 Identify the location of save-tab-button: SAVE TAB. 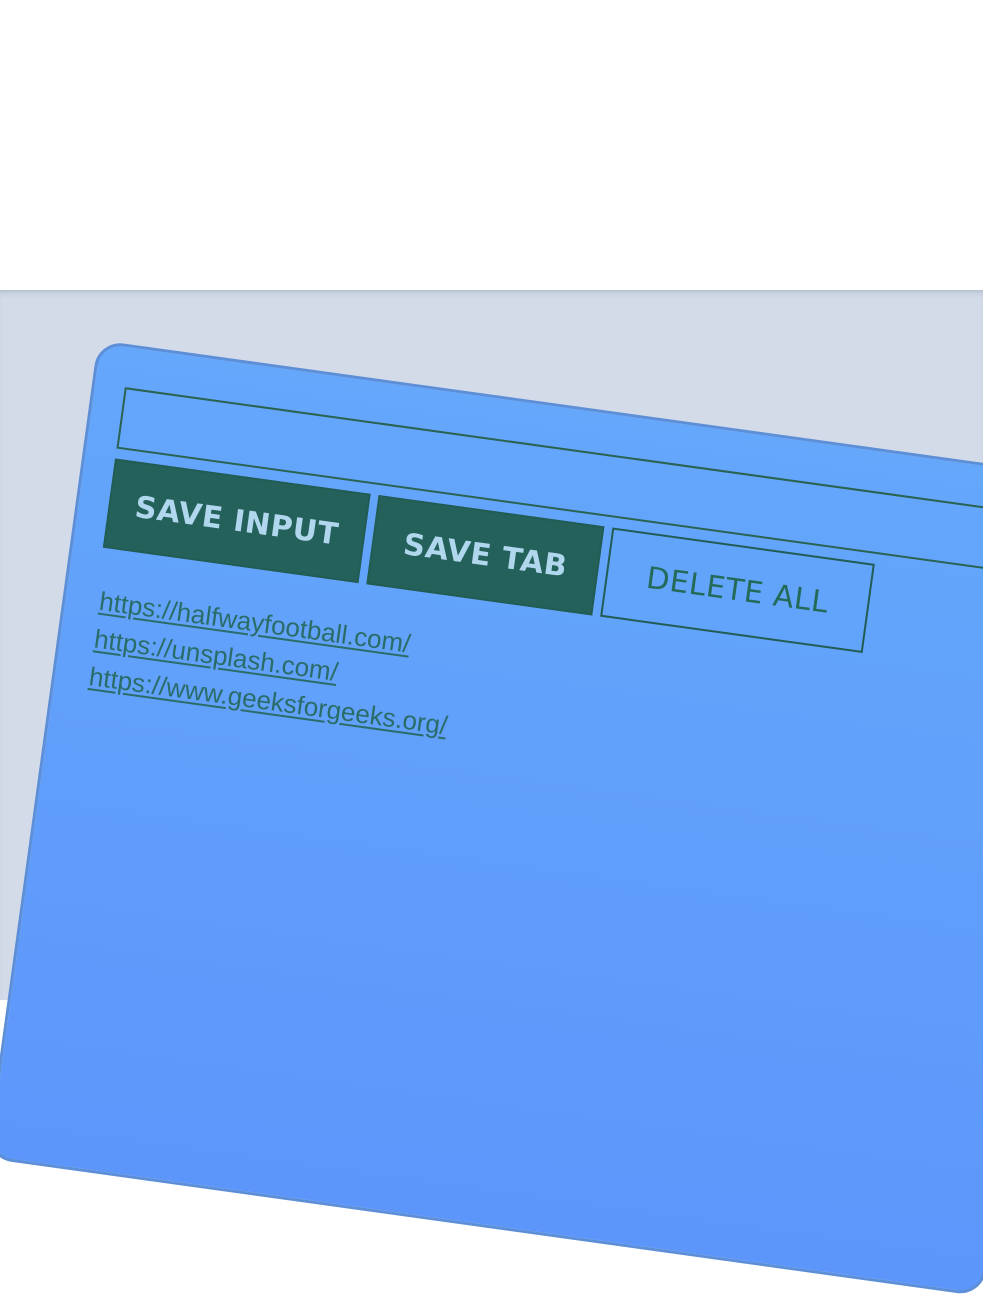
(485, 555).